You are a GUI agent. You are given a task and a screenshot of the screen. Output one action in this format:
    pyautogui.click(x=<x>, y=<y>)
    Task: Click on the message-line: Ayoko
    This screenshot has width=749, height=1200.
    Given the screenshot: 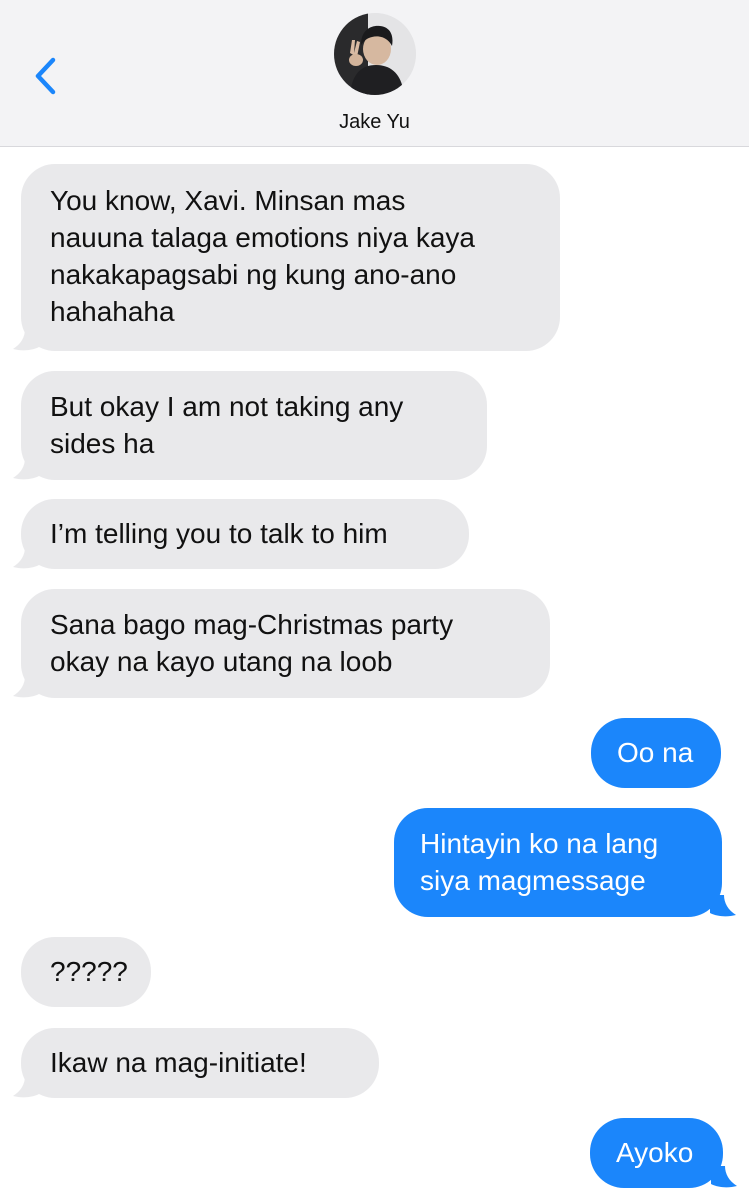 What is the action you would take?
    pyautogui.click(x=655, y=1152)
    